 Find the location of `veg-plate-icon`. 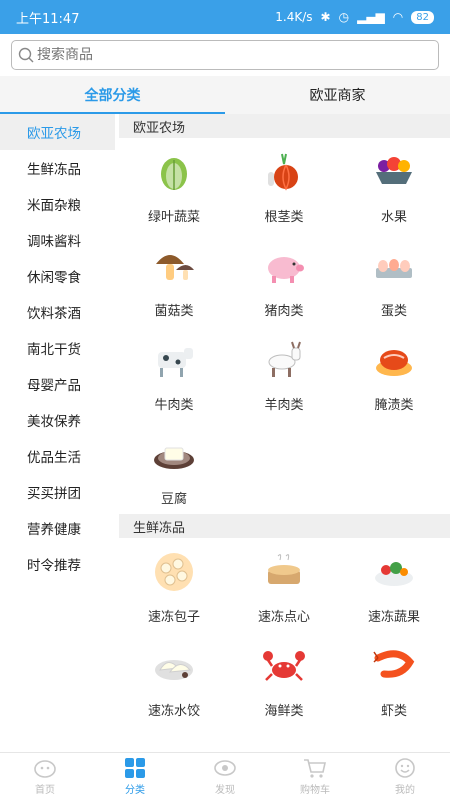

veg-plate-icon is located at coordinates (394, 572).